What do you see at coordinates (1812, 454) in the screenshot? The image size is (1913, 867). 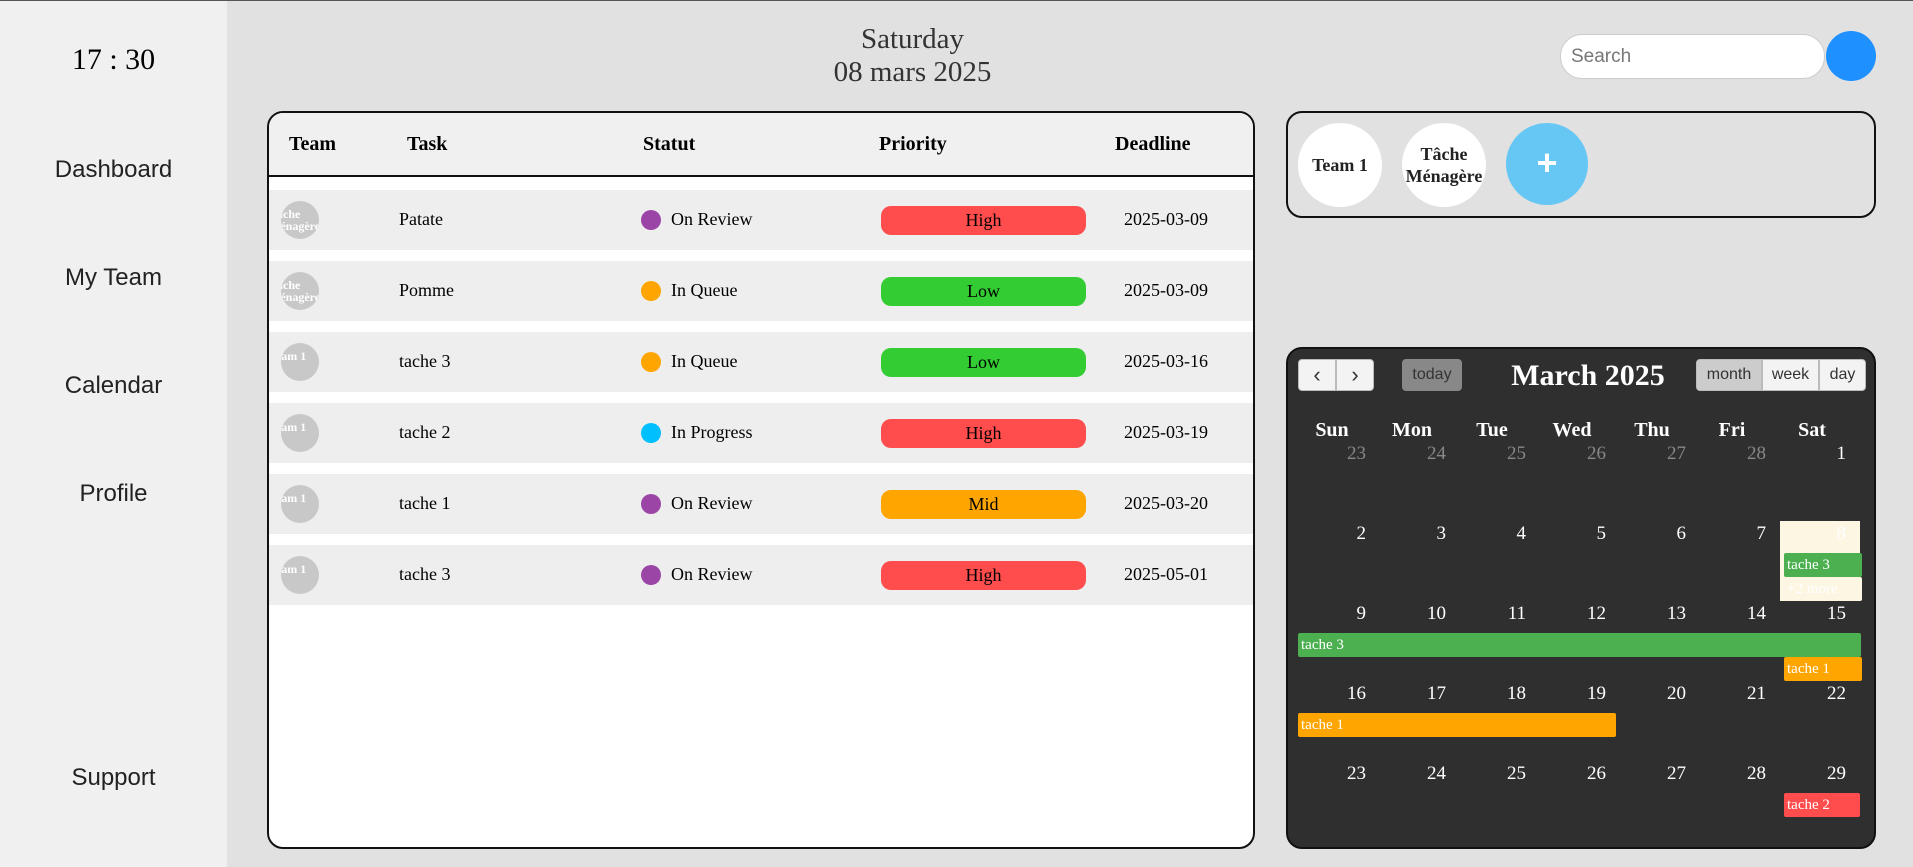 I see `calendar-day: 1` at bounding box center [1812, 454].